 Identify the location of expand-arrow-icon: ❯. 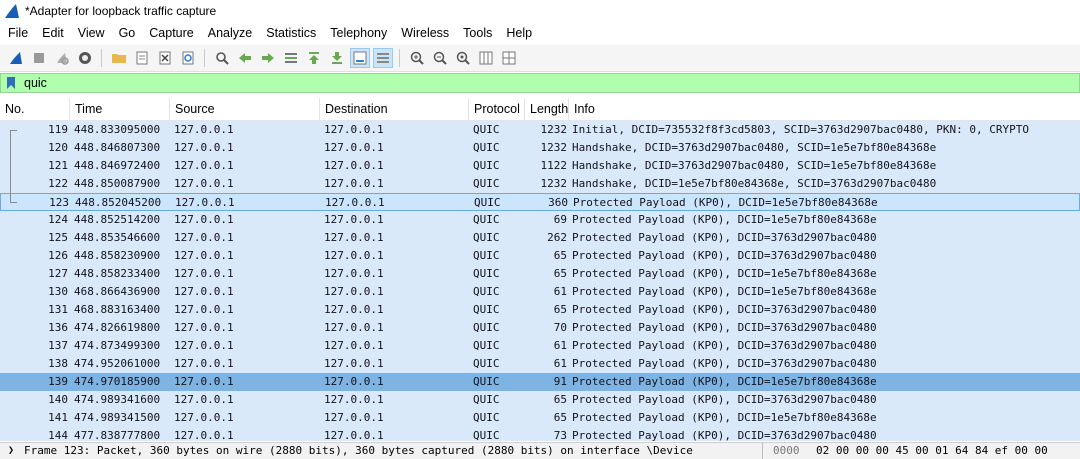
(11, 451).